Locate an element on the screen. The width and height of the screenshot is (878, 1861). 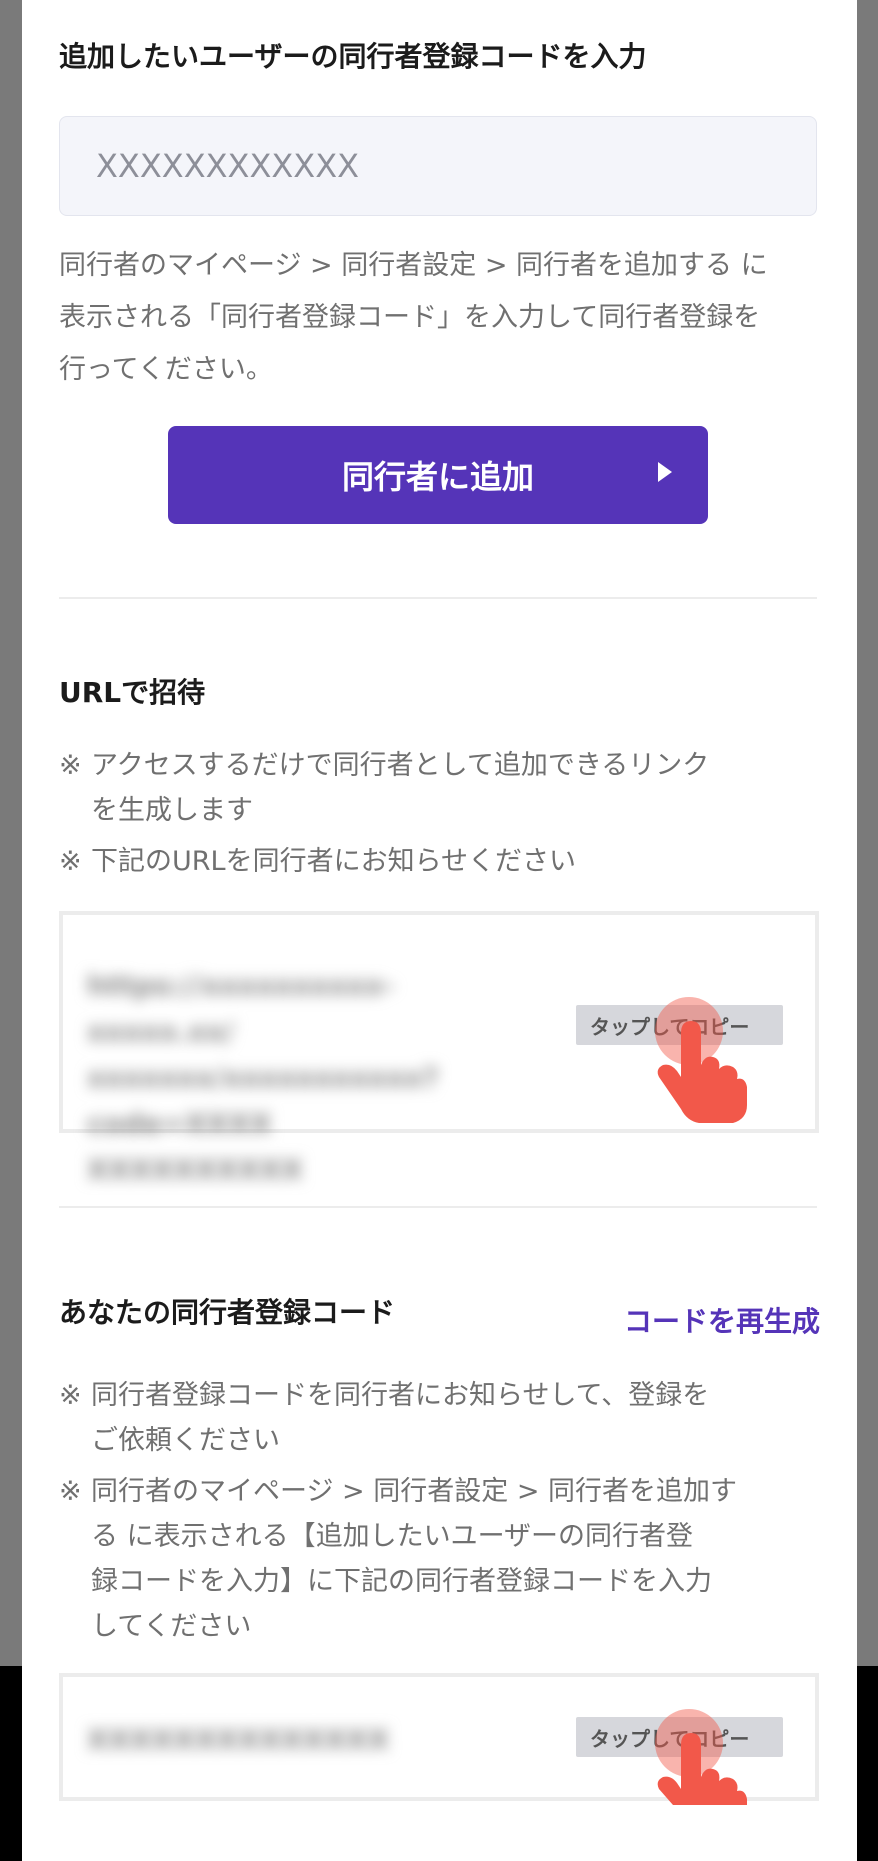
note-item: ※ 下記のURLを同行者にお知らせください is located at coordinates (318, 861).